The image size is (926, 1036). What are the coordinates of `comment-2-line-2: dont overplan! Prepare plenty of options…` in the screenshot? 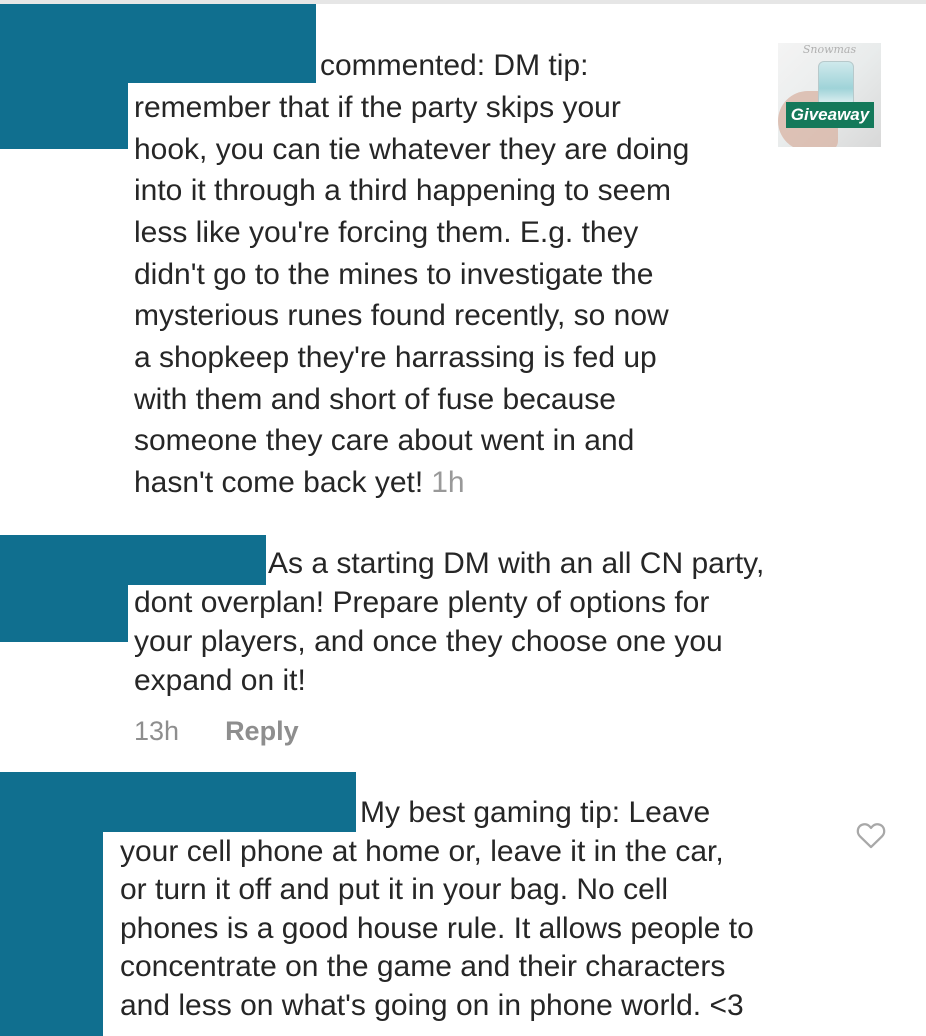 It's located at (422, 602).